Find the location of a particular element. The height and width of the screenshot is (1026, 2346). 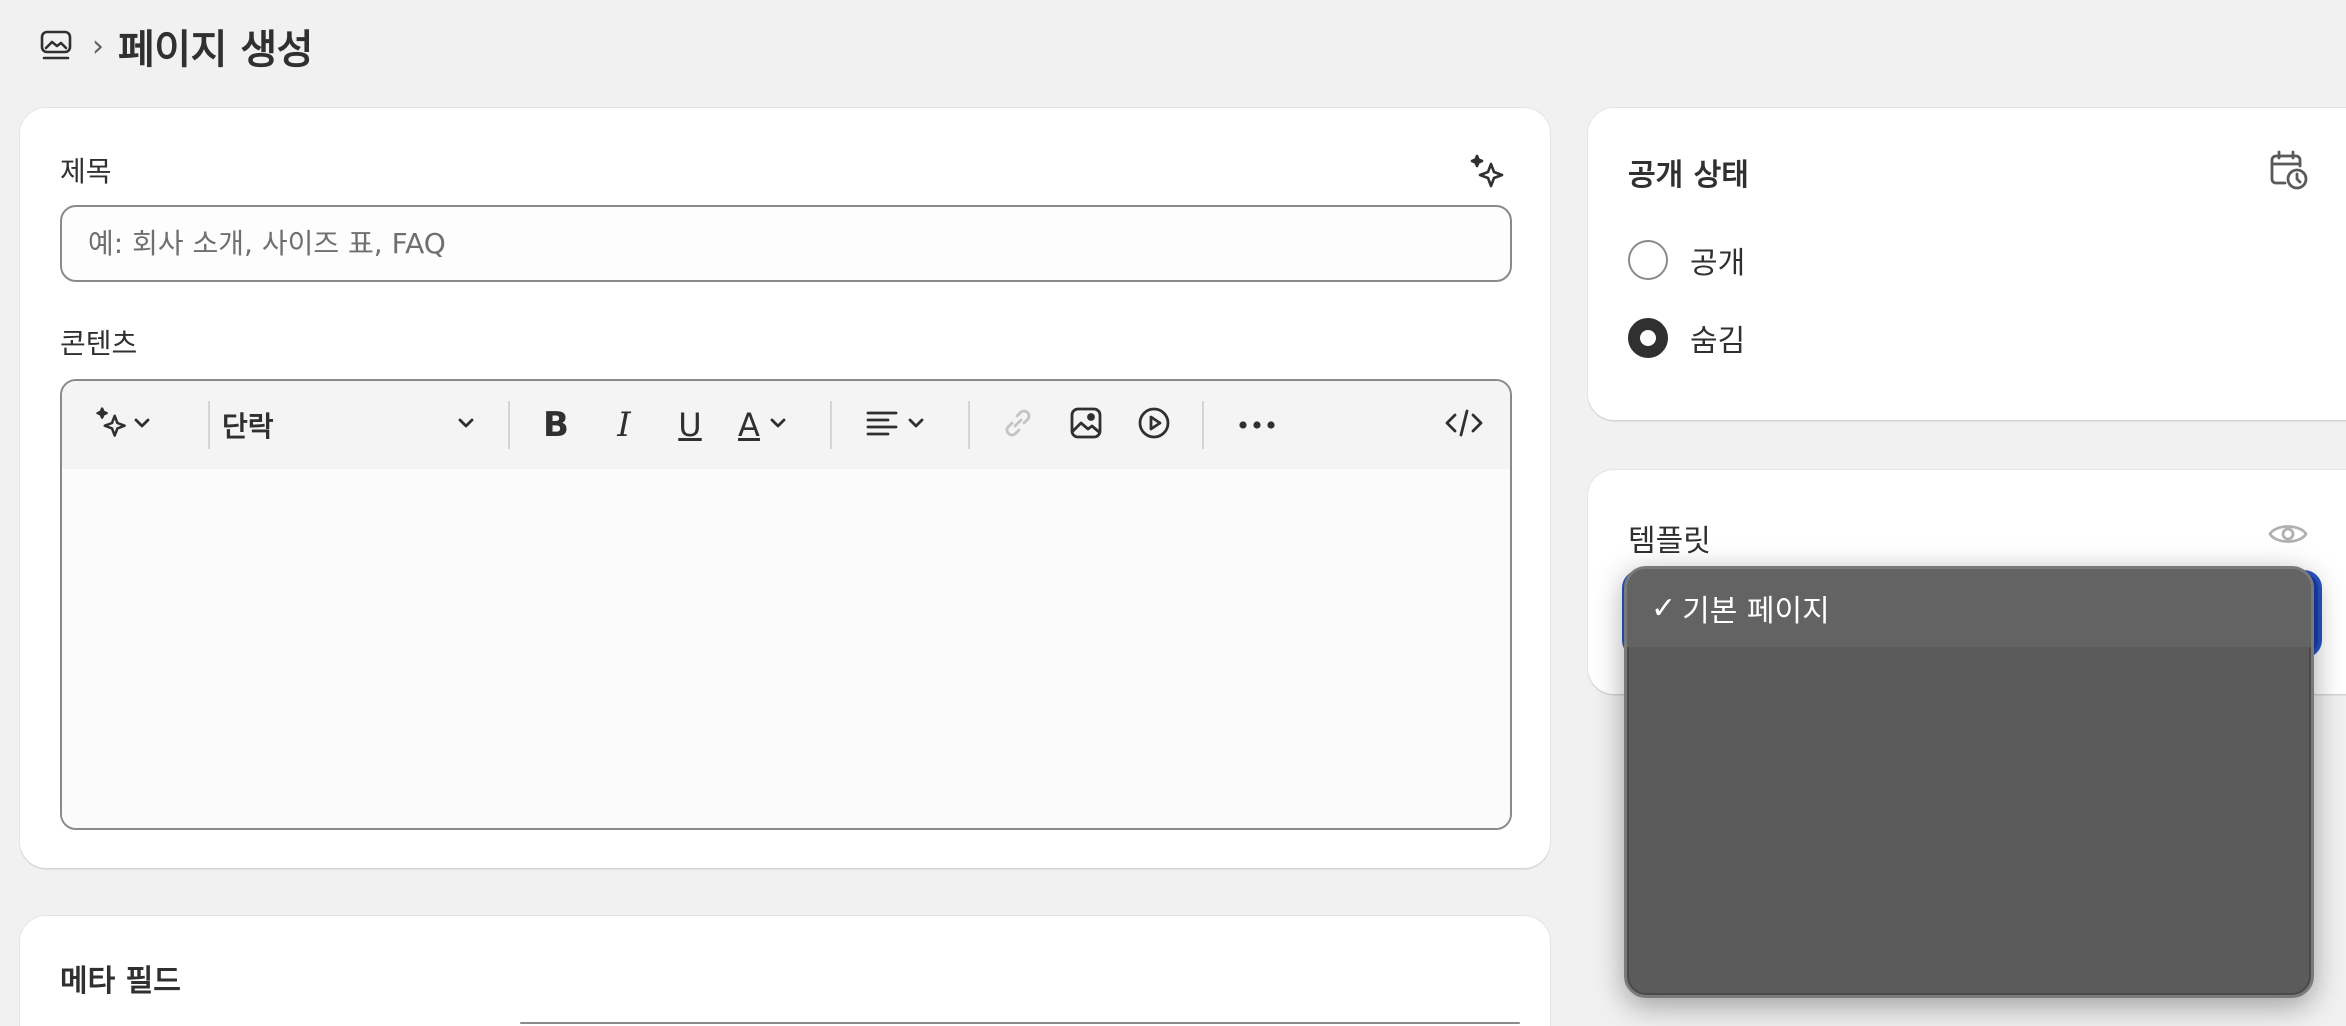

metafields-title: 메타 필드 is located at coordinates (120, 981).